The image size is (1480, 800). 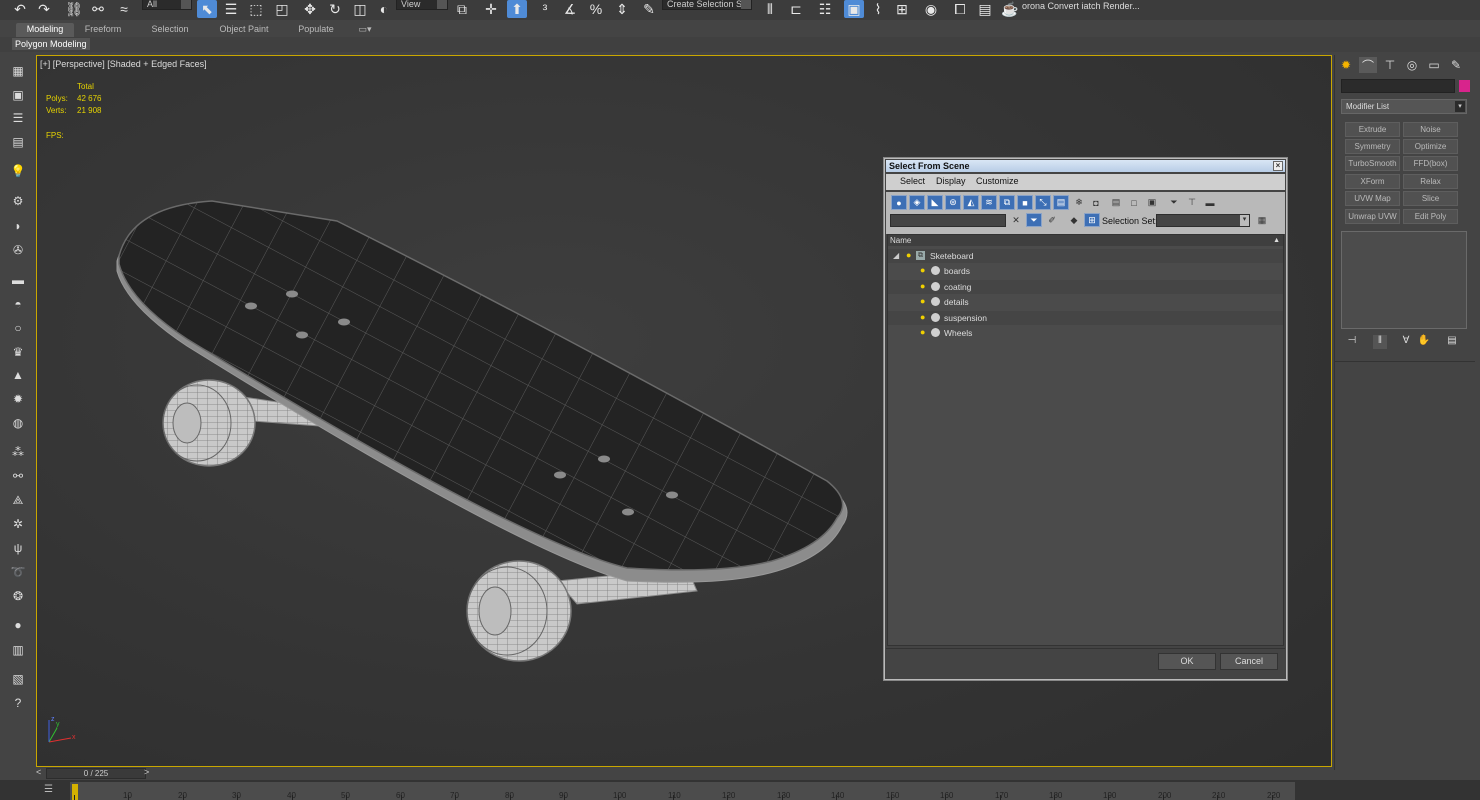 What do you see at coordinates (1034, 220) in the screenshot?
I see `find-filter-icon: ⏷` at bounding box center [1034, 220].